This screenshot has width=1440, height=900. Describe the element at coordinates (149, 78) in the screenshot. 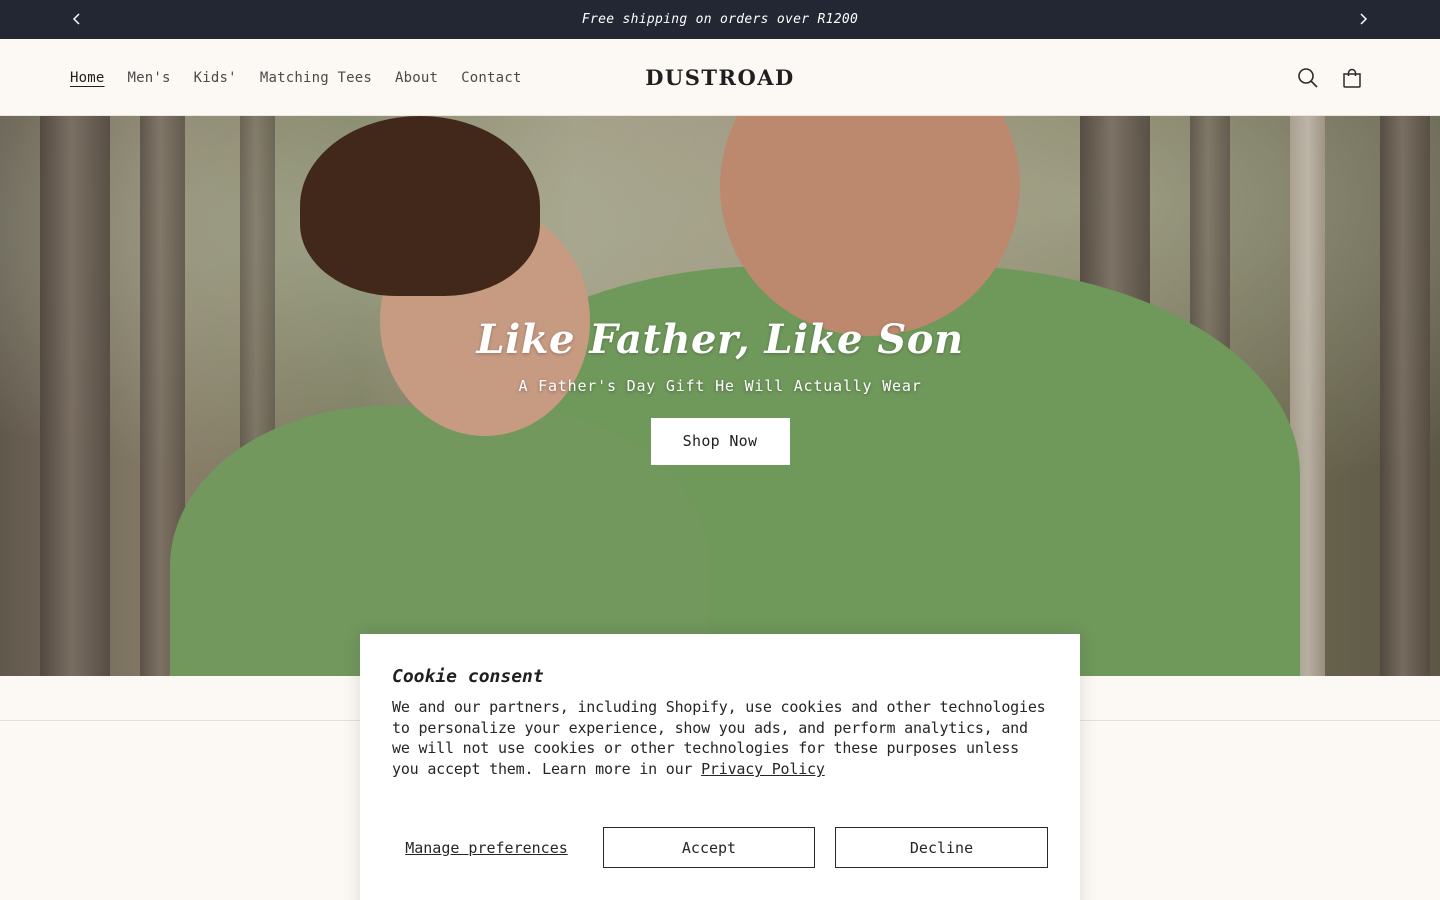

I see `nav-mens: Men's` at that location.